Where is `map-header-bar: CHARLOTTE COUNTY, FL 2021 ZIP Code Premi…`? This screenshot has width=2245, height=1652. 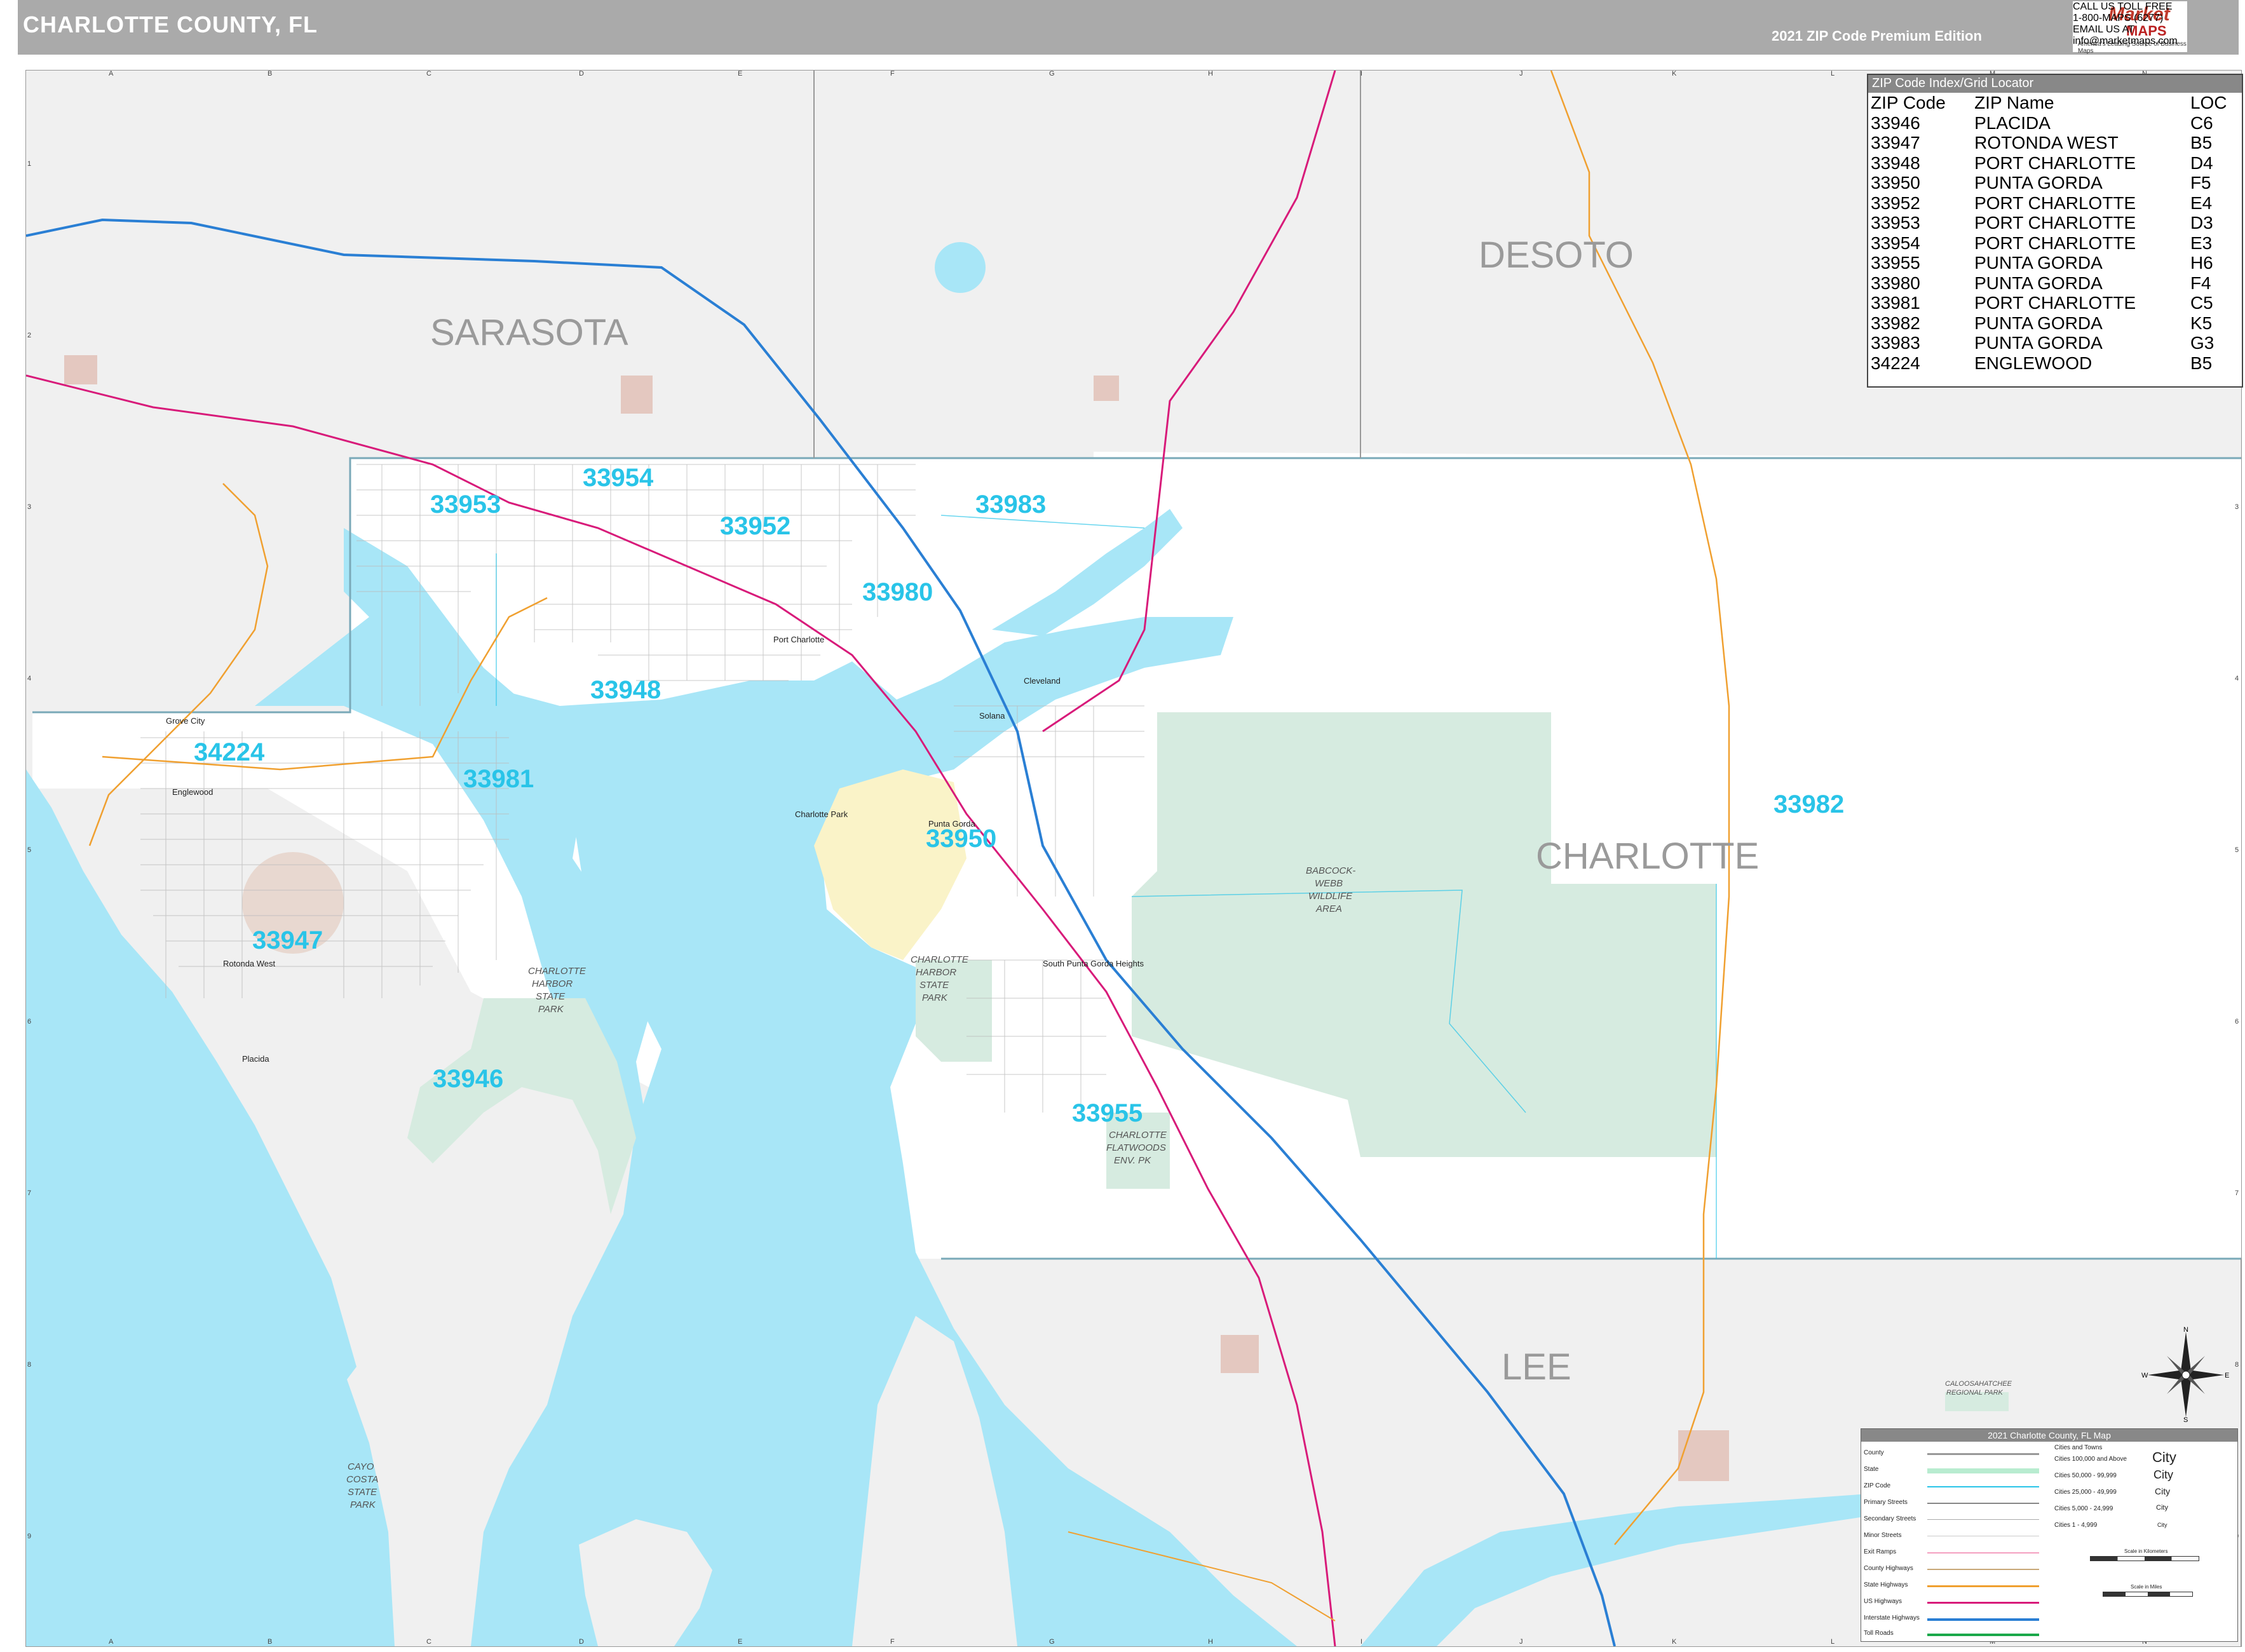
map-header-bar: CHARLOTTE COUNTY, FL 2021 ZIP Code Premi… is located at coordinates (1128, 27).